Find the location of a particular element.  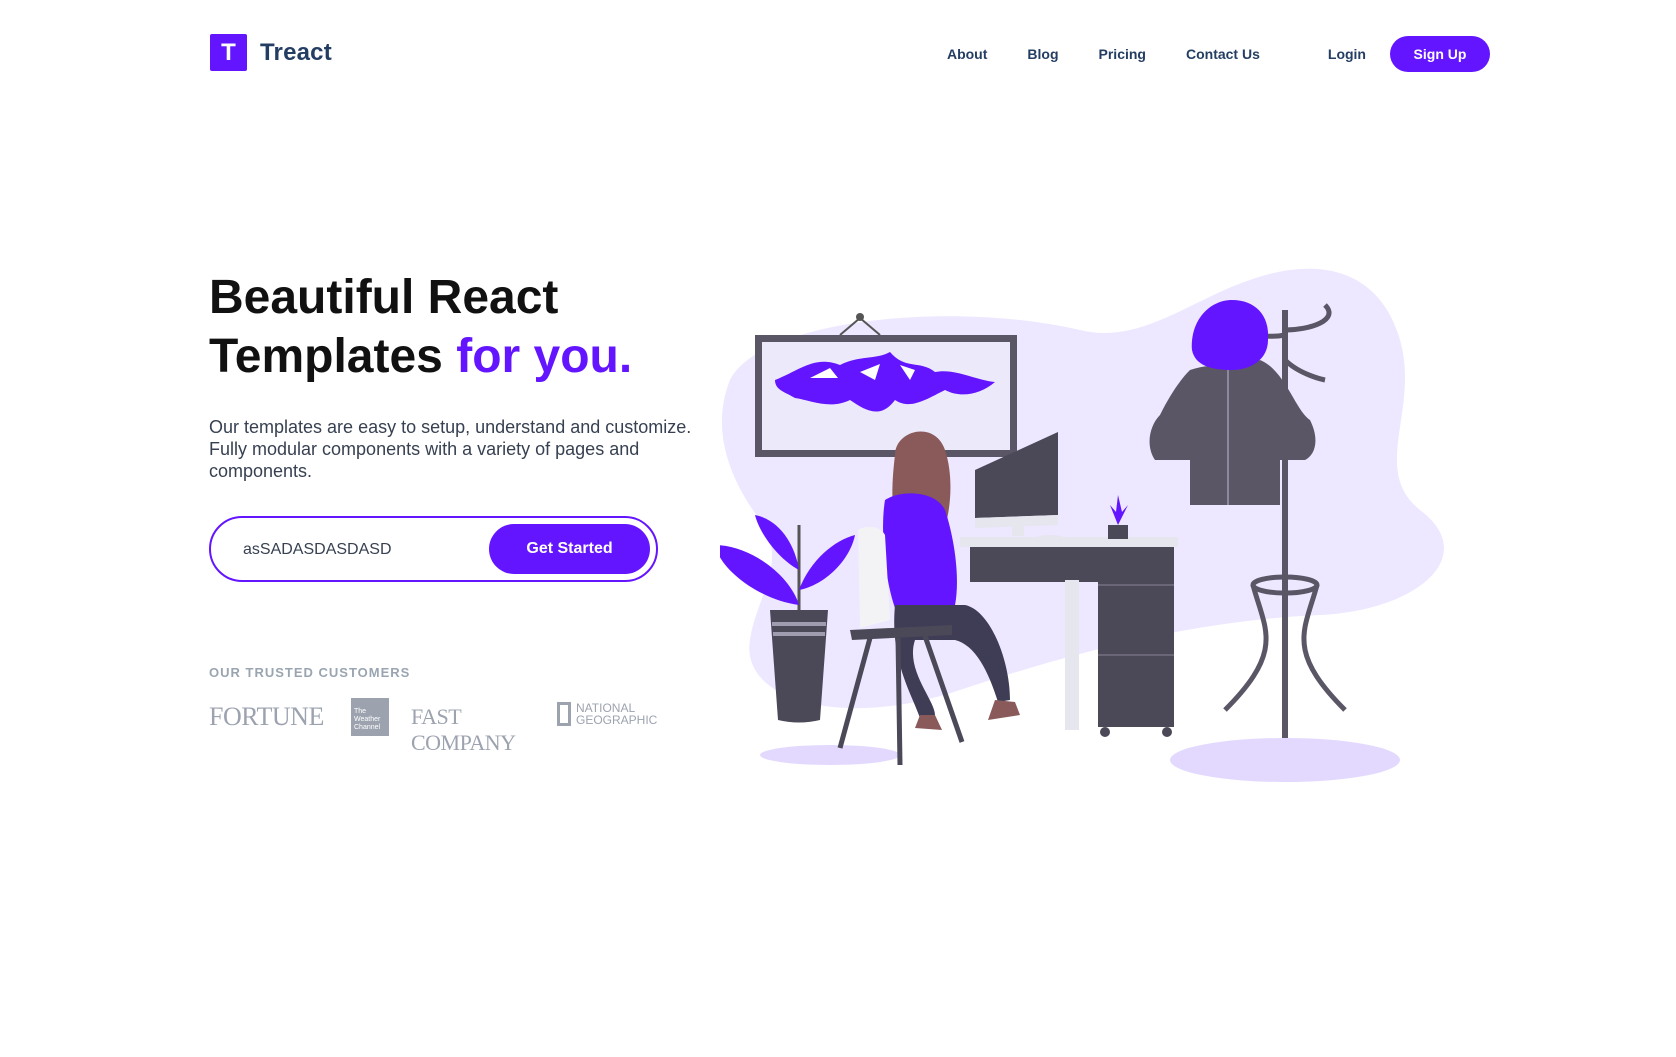

get-started-button: Get Started is located at coordinates (569, 549).